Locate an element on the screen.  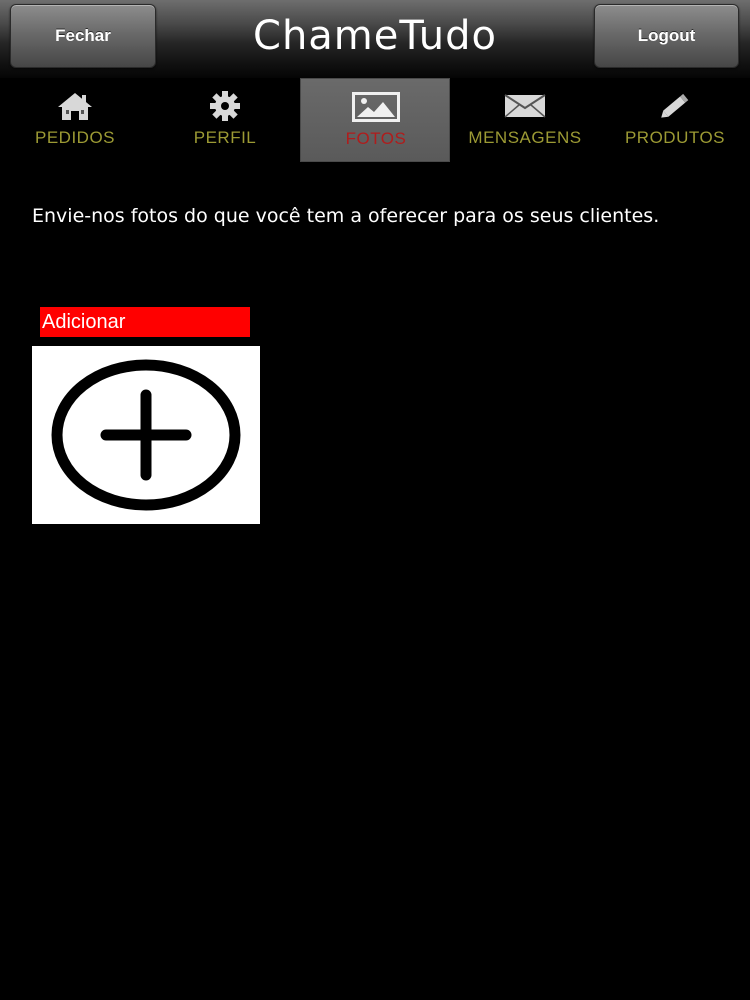
home-icon is located at coordinates (75, 106).